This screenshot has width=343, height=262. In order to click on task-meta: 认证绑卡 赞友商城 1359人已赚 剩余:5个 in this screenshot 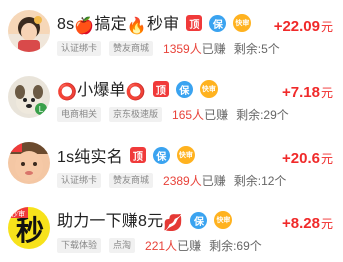, I will do `click(168, 48)`.